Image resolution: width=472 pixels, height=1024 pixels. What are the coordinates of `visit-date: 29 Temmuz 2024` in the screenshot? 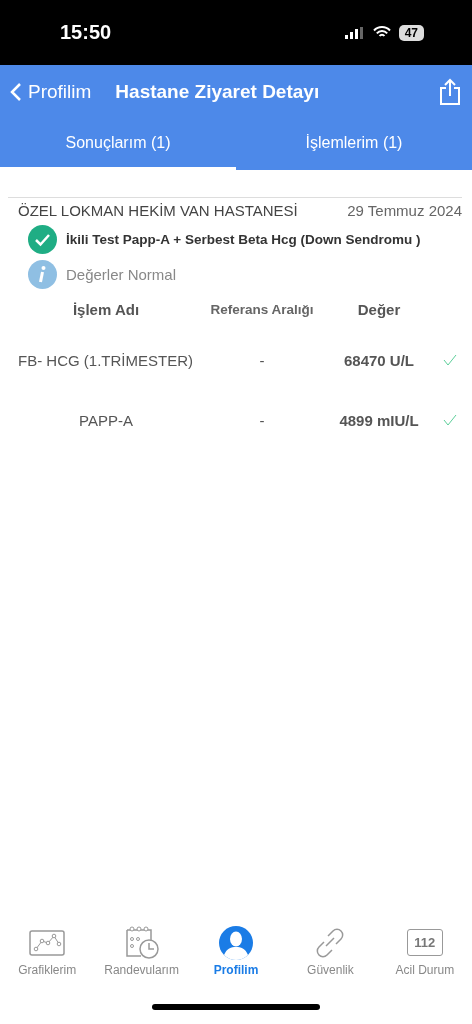 It's located at (404, 210).